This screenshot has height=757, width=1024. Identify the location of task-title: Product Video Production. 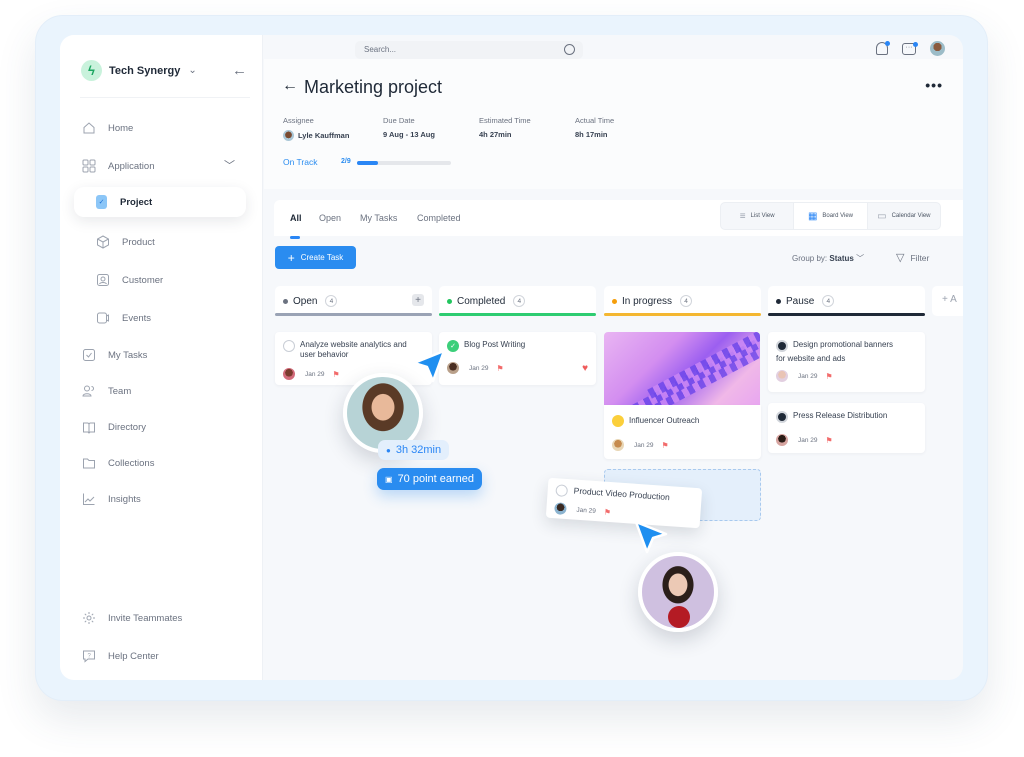
(622, 494).